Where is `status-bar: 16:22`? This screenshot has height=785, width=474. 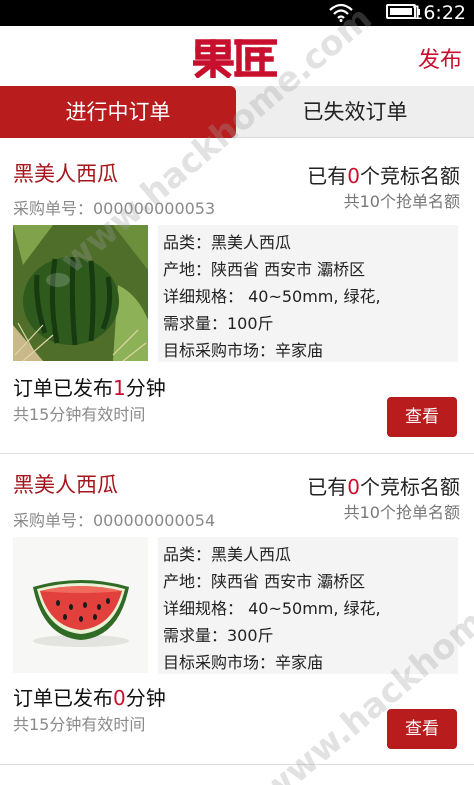 status-bar: 16:22 is located at coordinates (237, 13).